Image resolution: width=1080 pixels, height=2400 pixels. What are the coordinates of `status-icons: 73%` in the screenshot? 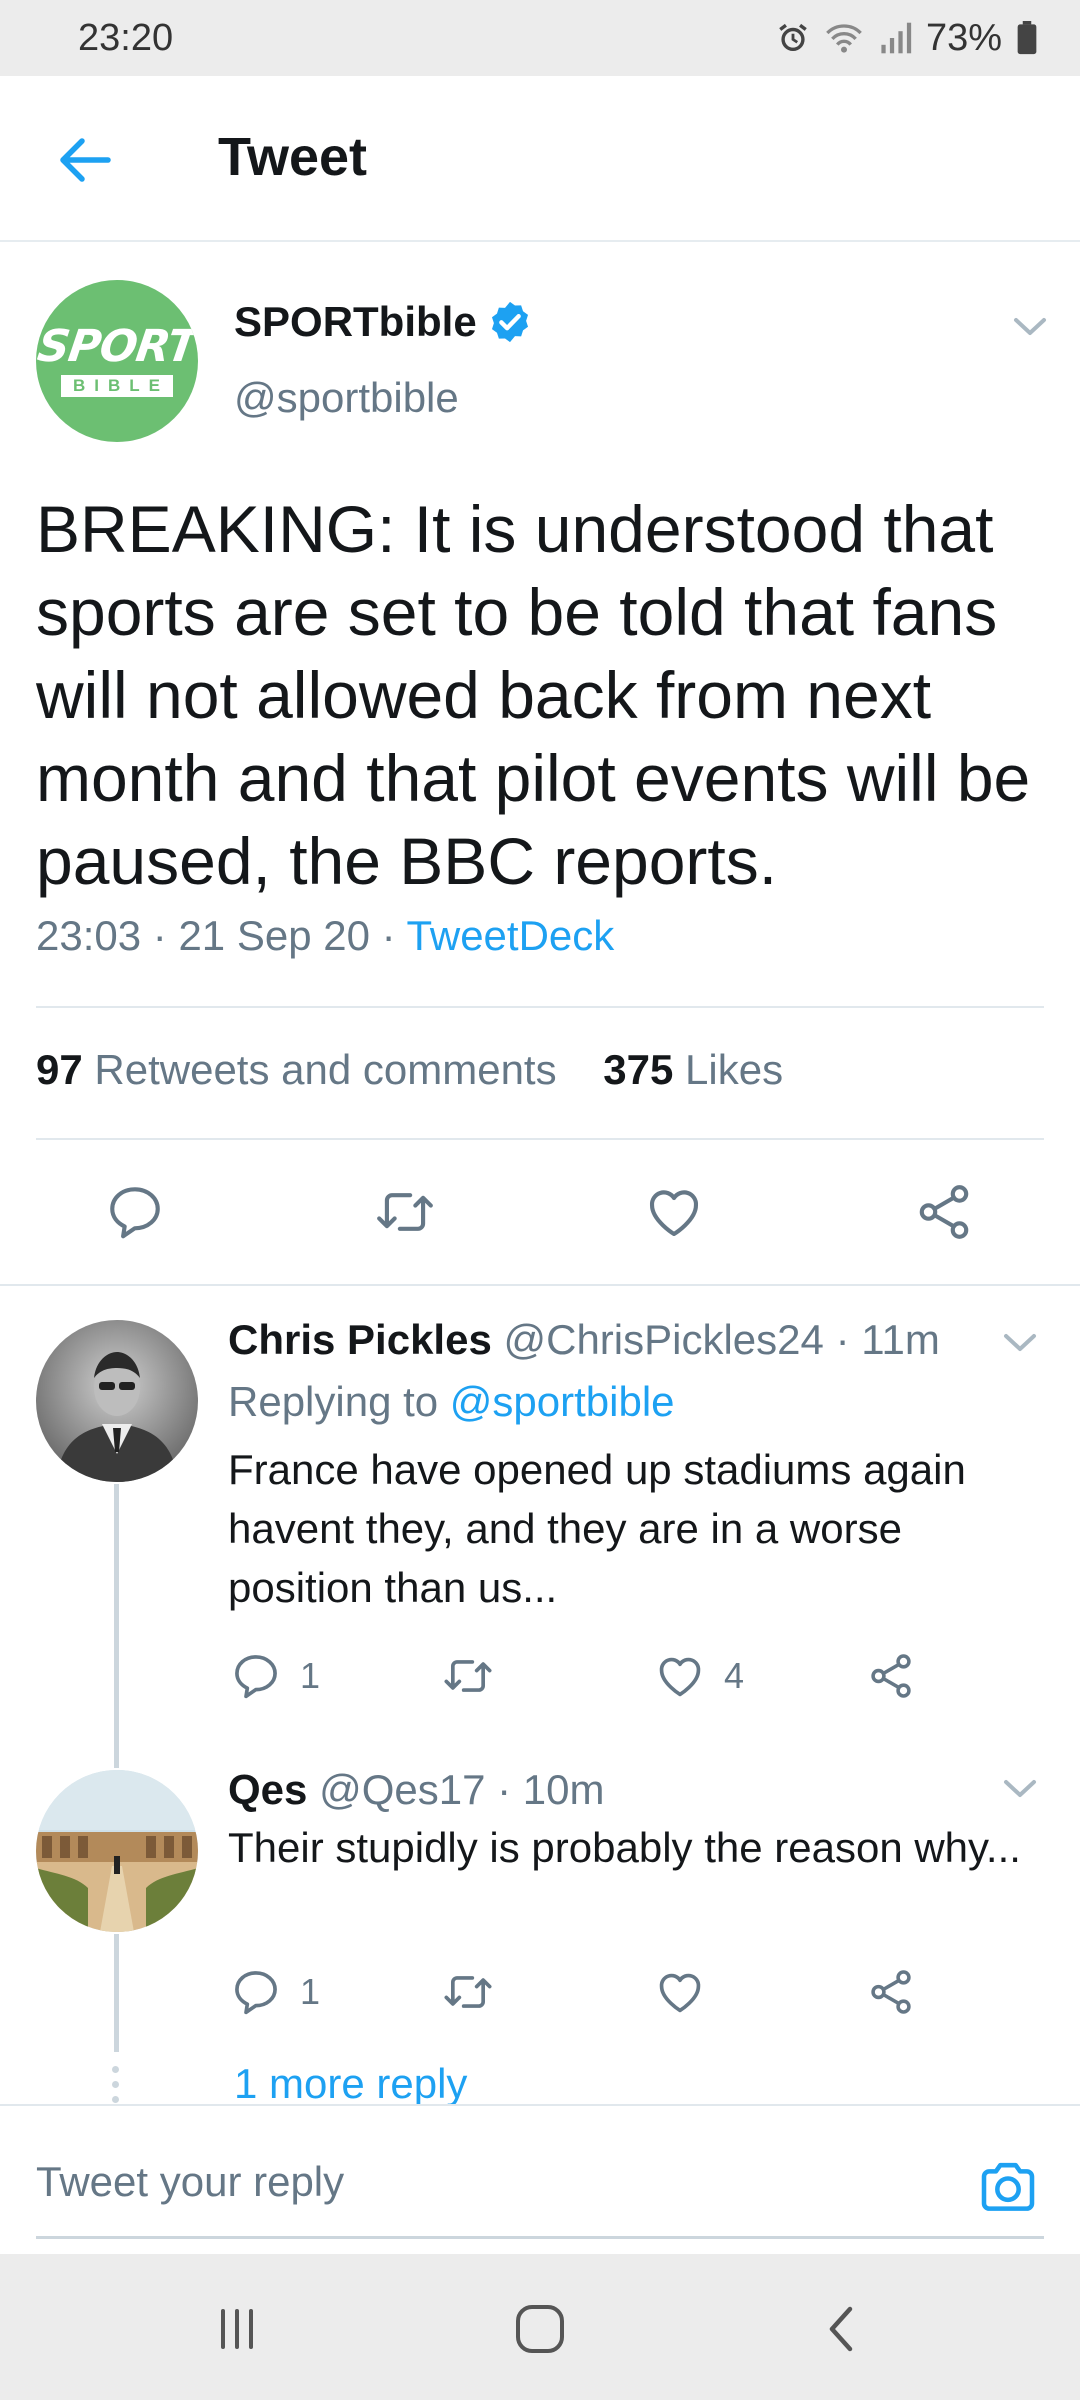 It's located at (907, 38).